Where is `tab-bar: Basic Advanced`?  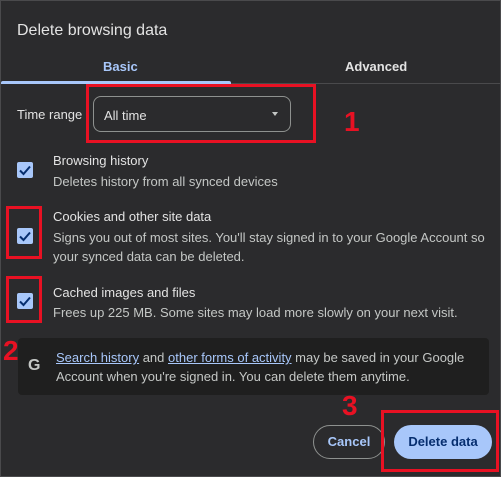
tab-bar: Basic Advanced is located at coordinates (250, 67).